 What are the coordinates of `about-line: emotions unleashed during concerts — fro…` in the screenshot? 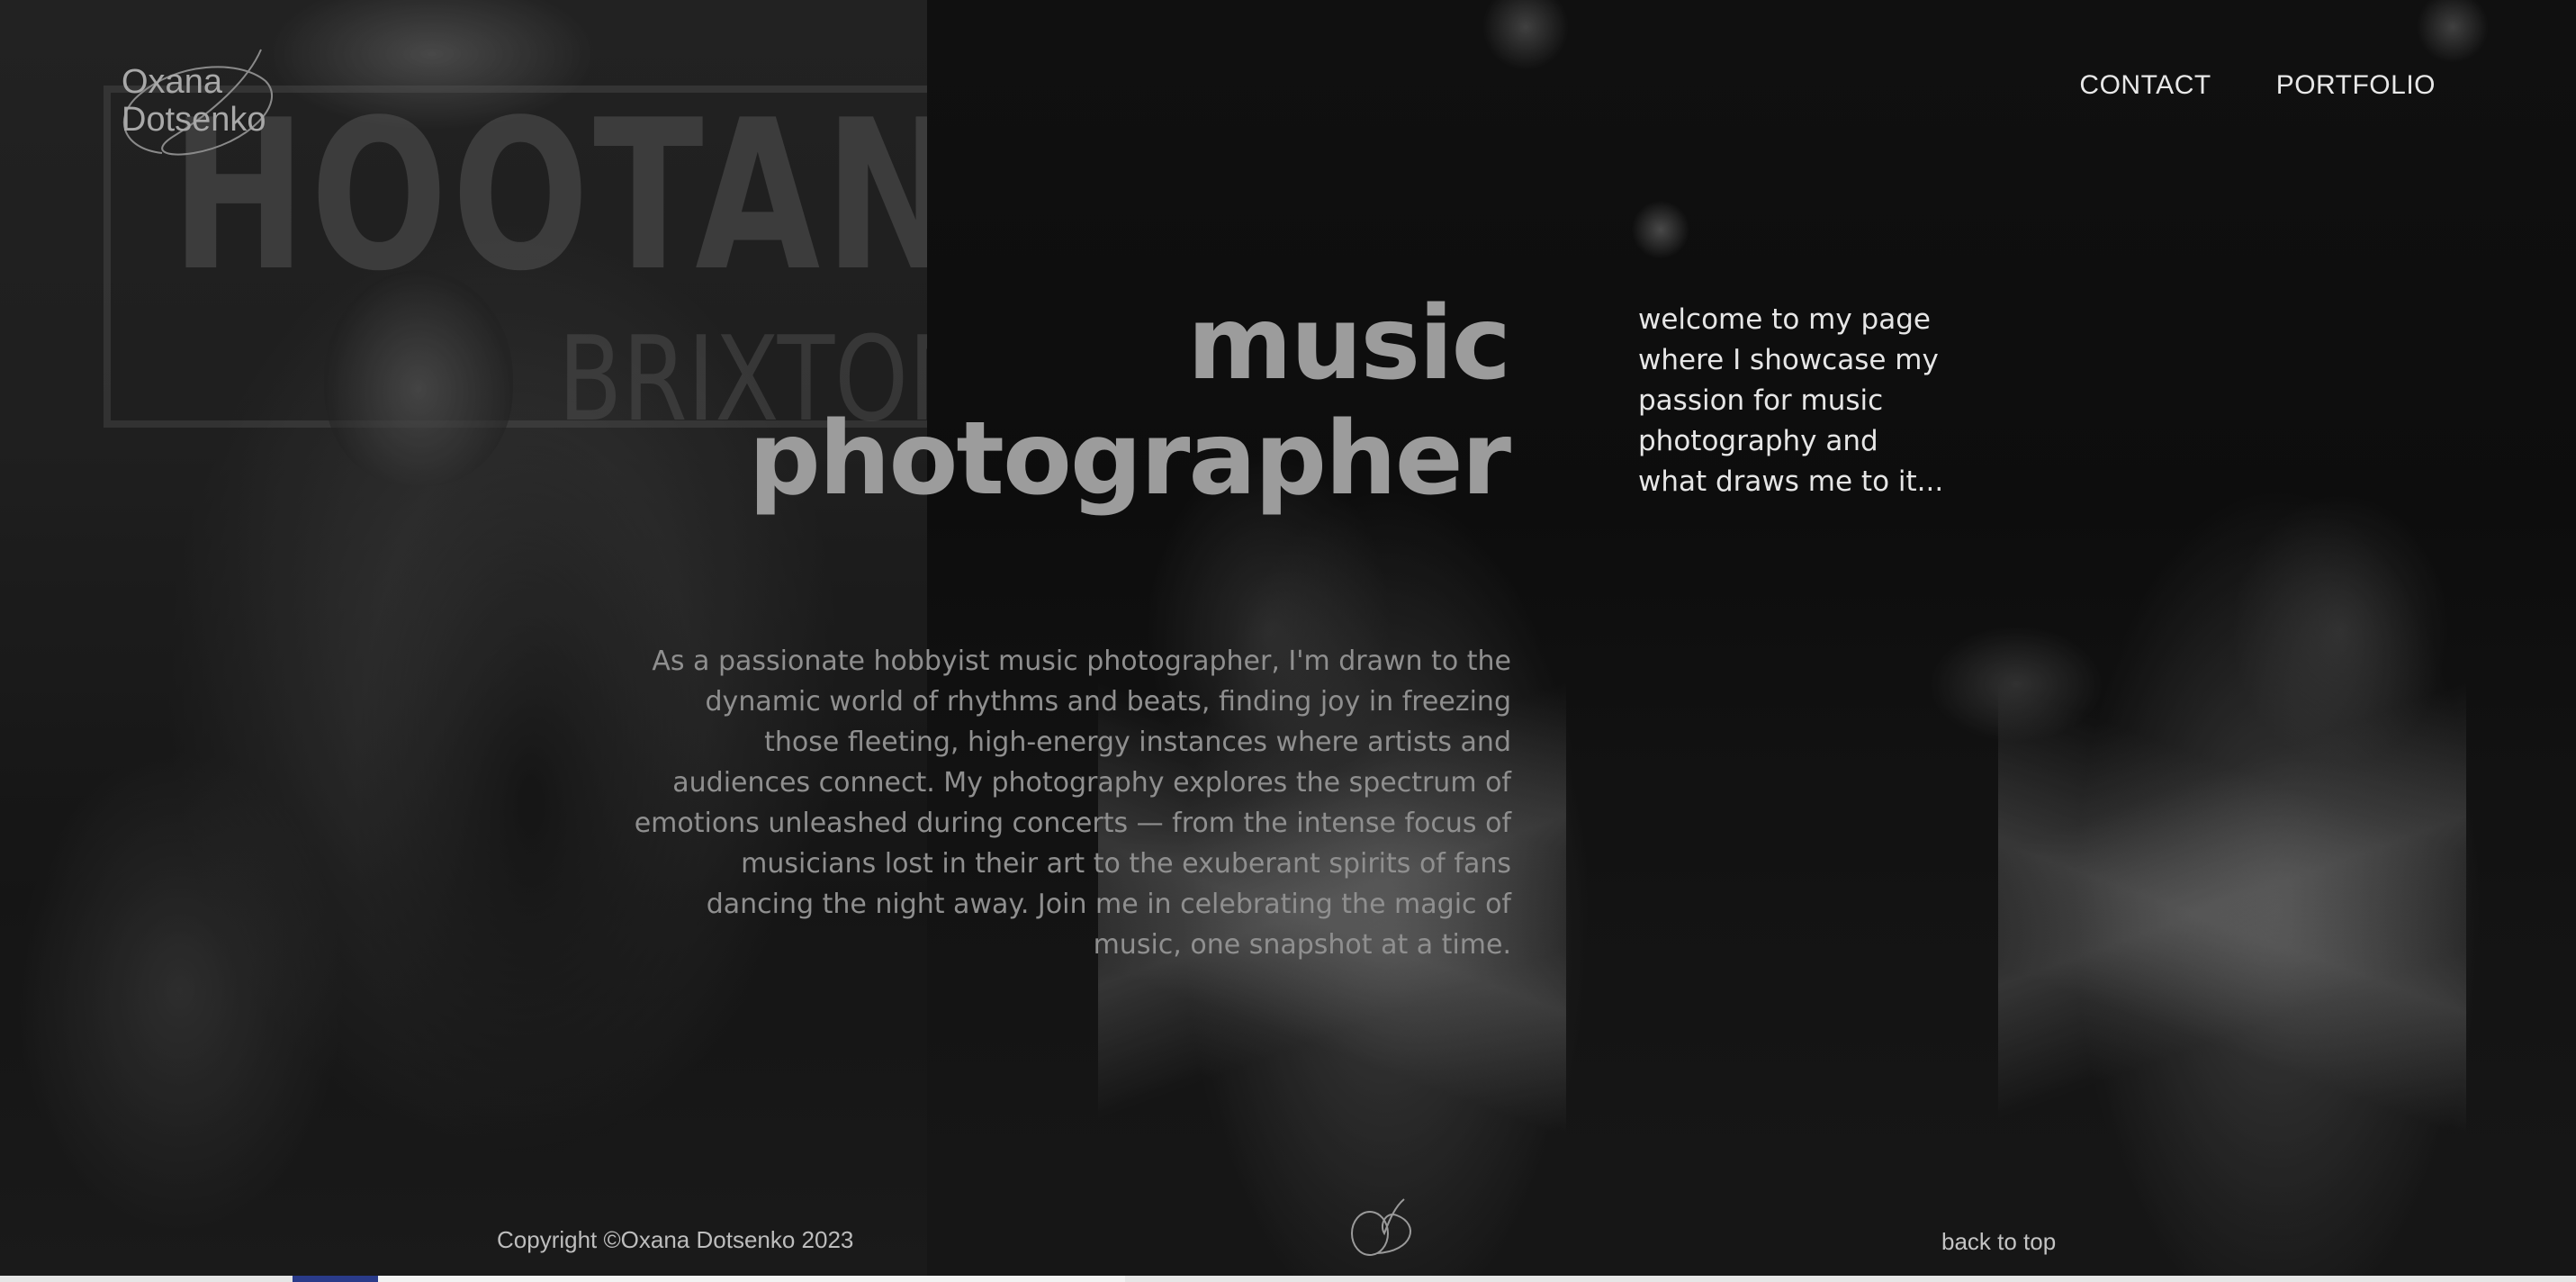 It's located at (1072, 823).